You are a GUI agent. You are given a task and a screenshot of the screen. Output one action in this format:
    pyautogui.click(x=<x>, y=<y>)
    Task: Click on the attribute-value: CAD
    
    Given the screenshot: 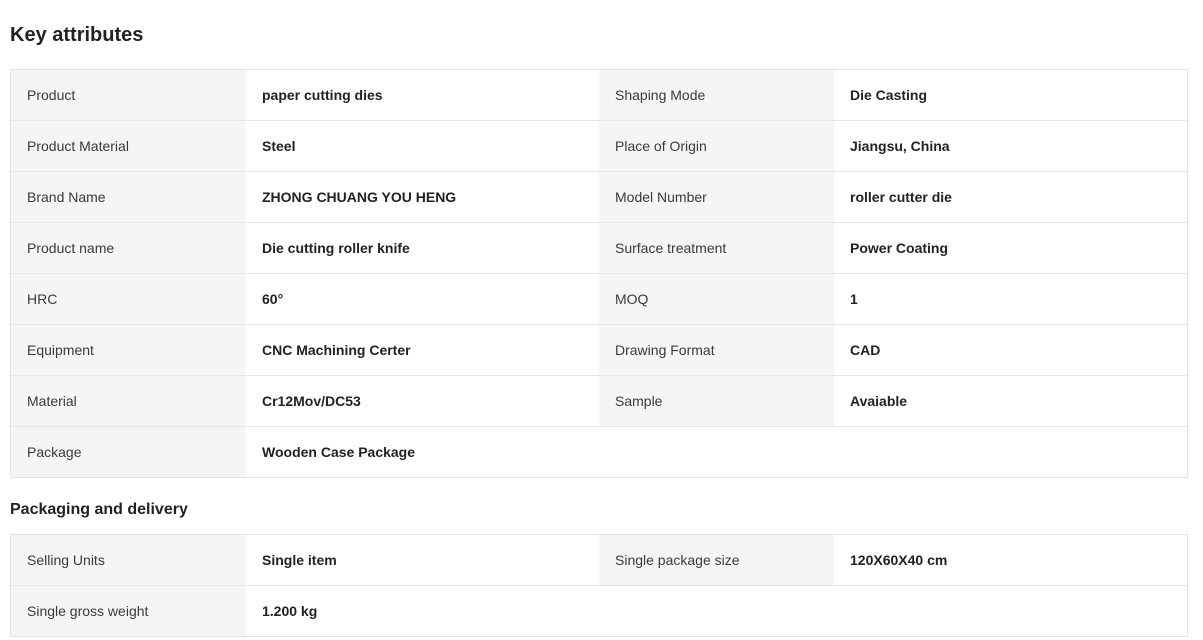 What is the action you would take?
    pyautogui.click(x=1010, y=350)
    